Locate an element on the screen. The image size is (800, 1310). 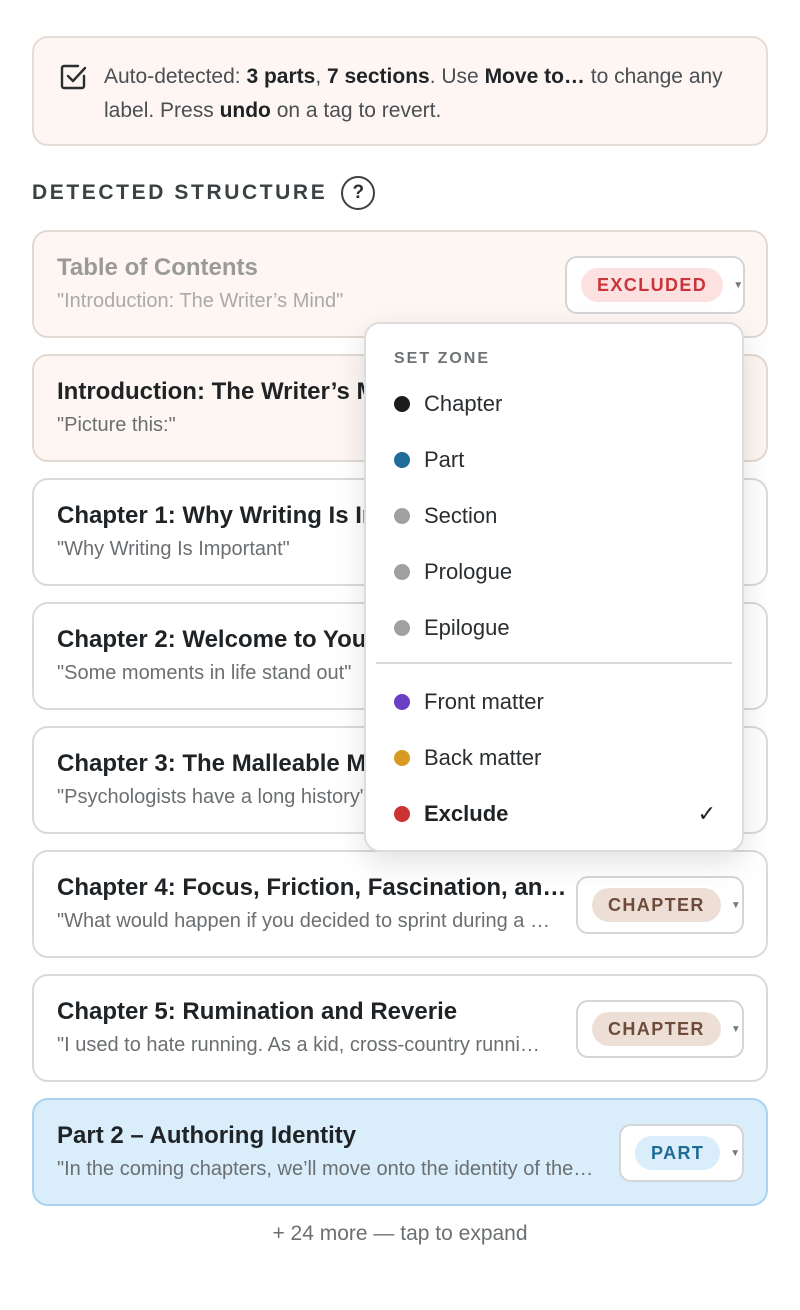
menu-item-label: Chapter is located at coordinates (463, 403).